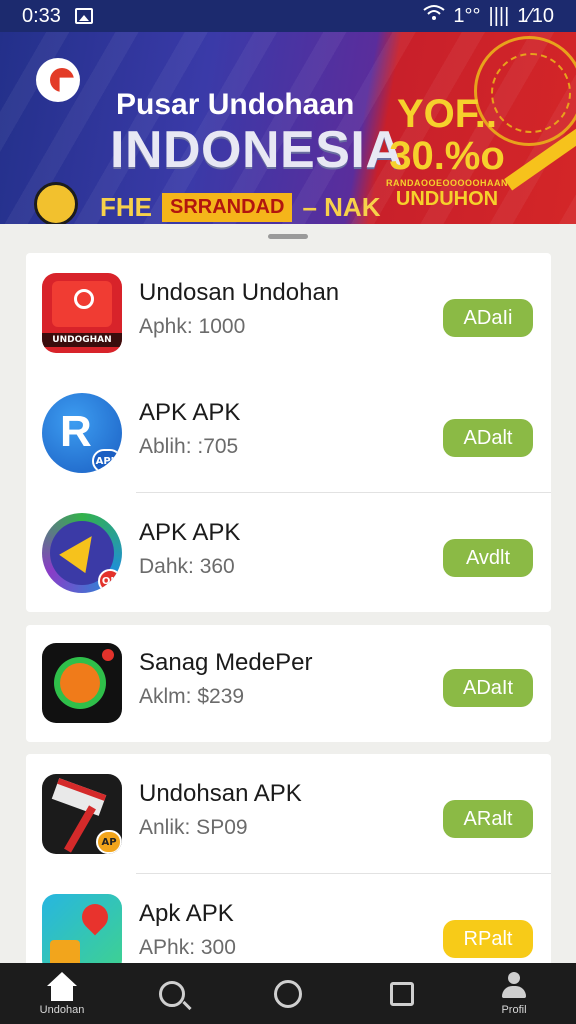  What do you see at coordinates (187, 566) in the screenshot?
I see `app-meta: Dahk: 360` at bounding box center [187, 566].